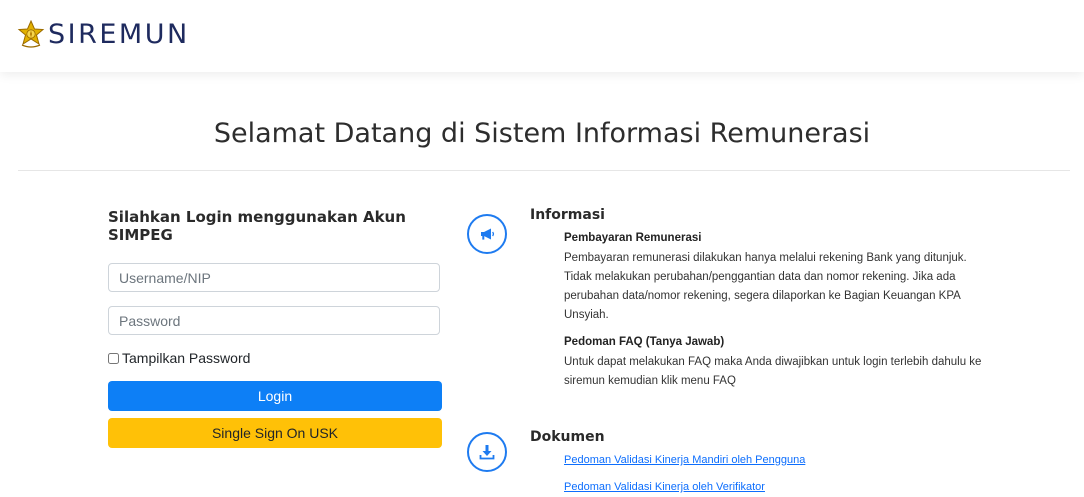 The height and width of the screenshot is (497, 1084). Describe the element at coordinates (113, 358) in the screenshot. I see `show-password-checkbox` at that location.